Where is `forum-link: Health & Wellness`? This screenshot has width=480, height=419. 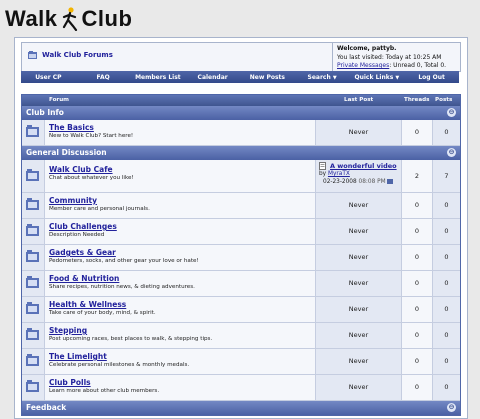 forum-link: Health & Wellness is located at coordinates (87, 304).